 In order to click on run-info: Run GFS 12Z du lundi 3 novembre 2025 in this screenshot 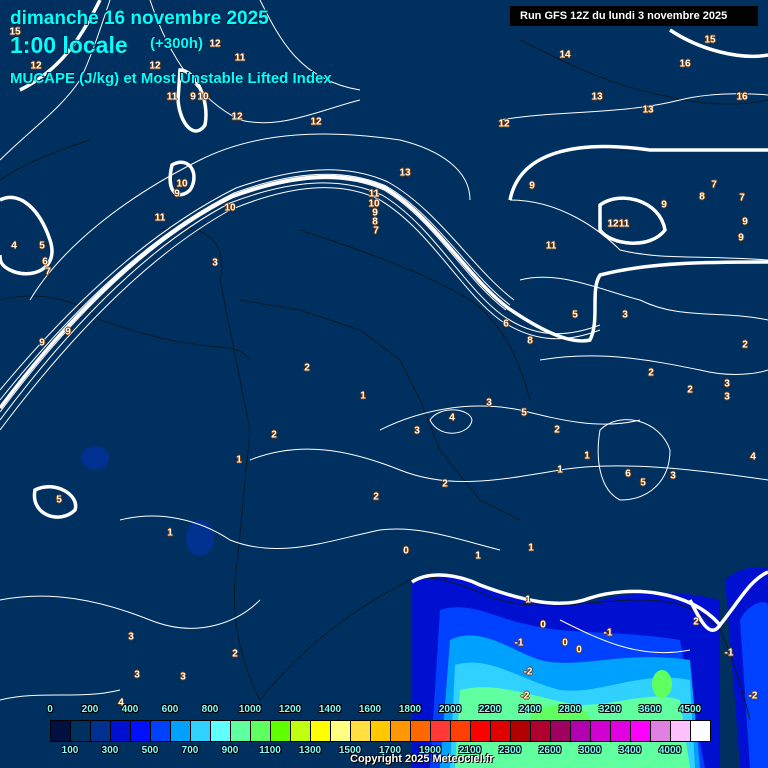, I will do `click(634, 16)`.